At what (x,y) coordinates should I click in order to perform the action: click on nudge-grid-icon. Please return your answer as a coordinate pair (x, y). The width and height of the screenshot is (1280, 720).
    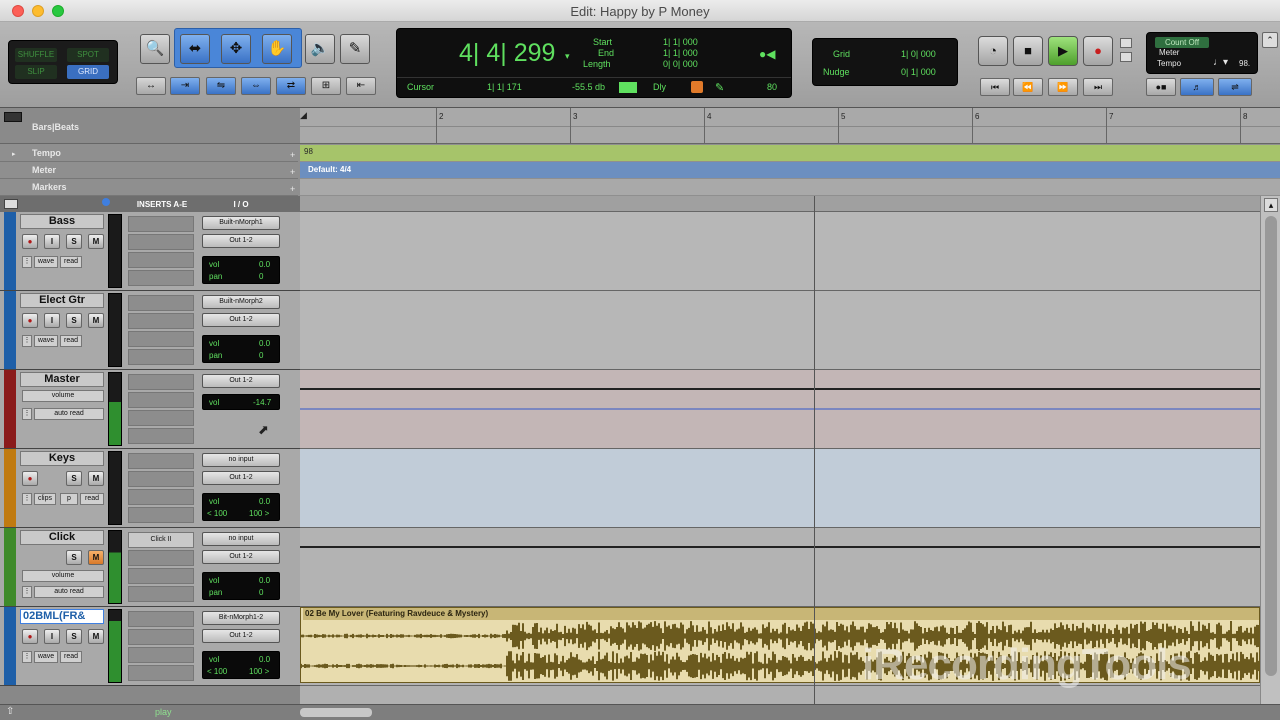
    Looking at the image, I should click on (628, 87).